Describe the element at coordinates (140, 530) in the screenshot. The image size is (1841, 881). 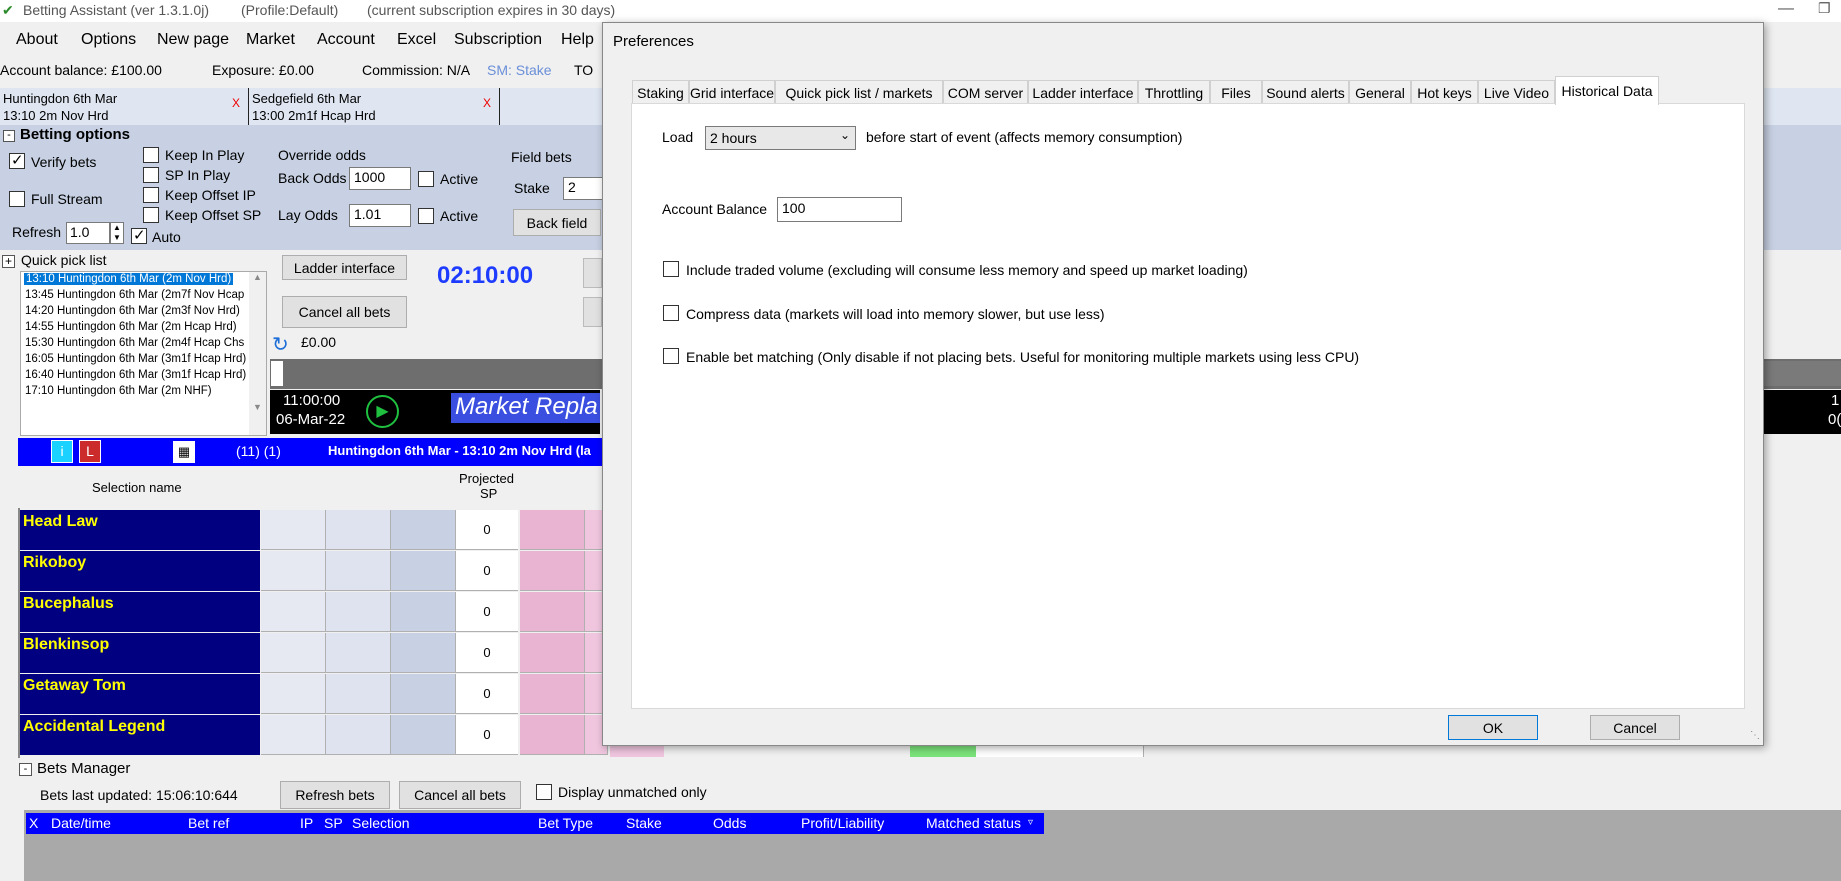
I see `runner-name: Head Law` at that location.